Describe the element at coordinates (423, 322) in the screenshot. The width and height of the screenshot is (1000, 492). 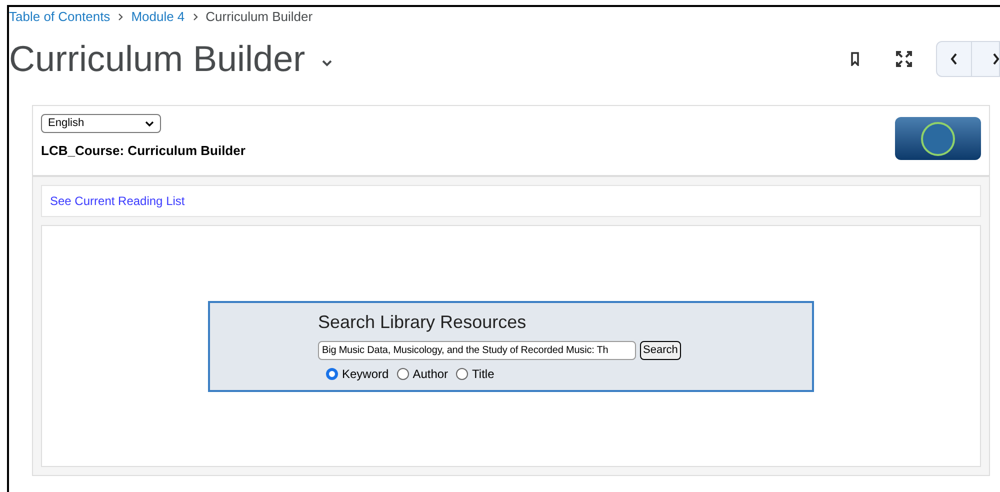
I see `search-heading: Search Library Resources` at that location.